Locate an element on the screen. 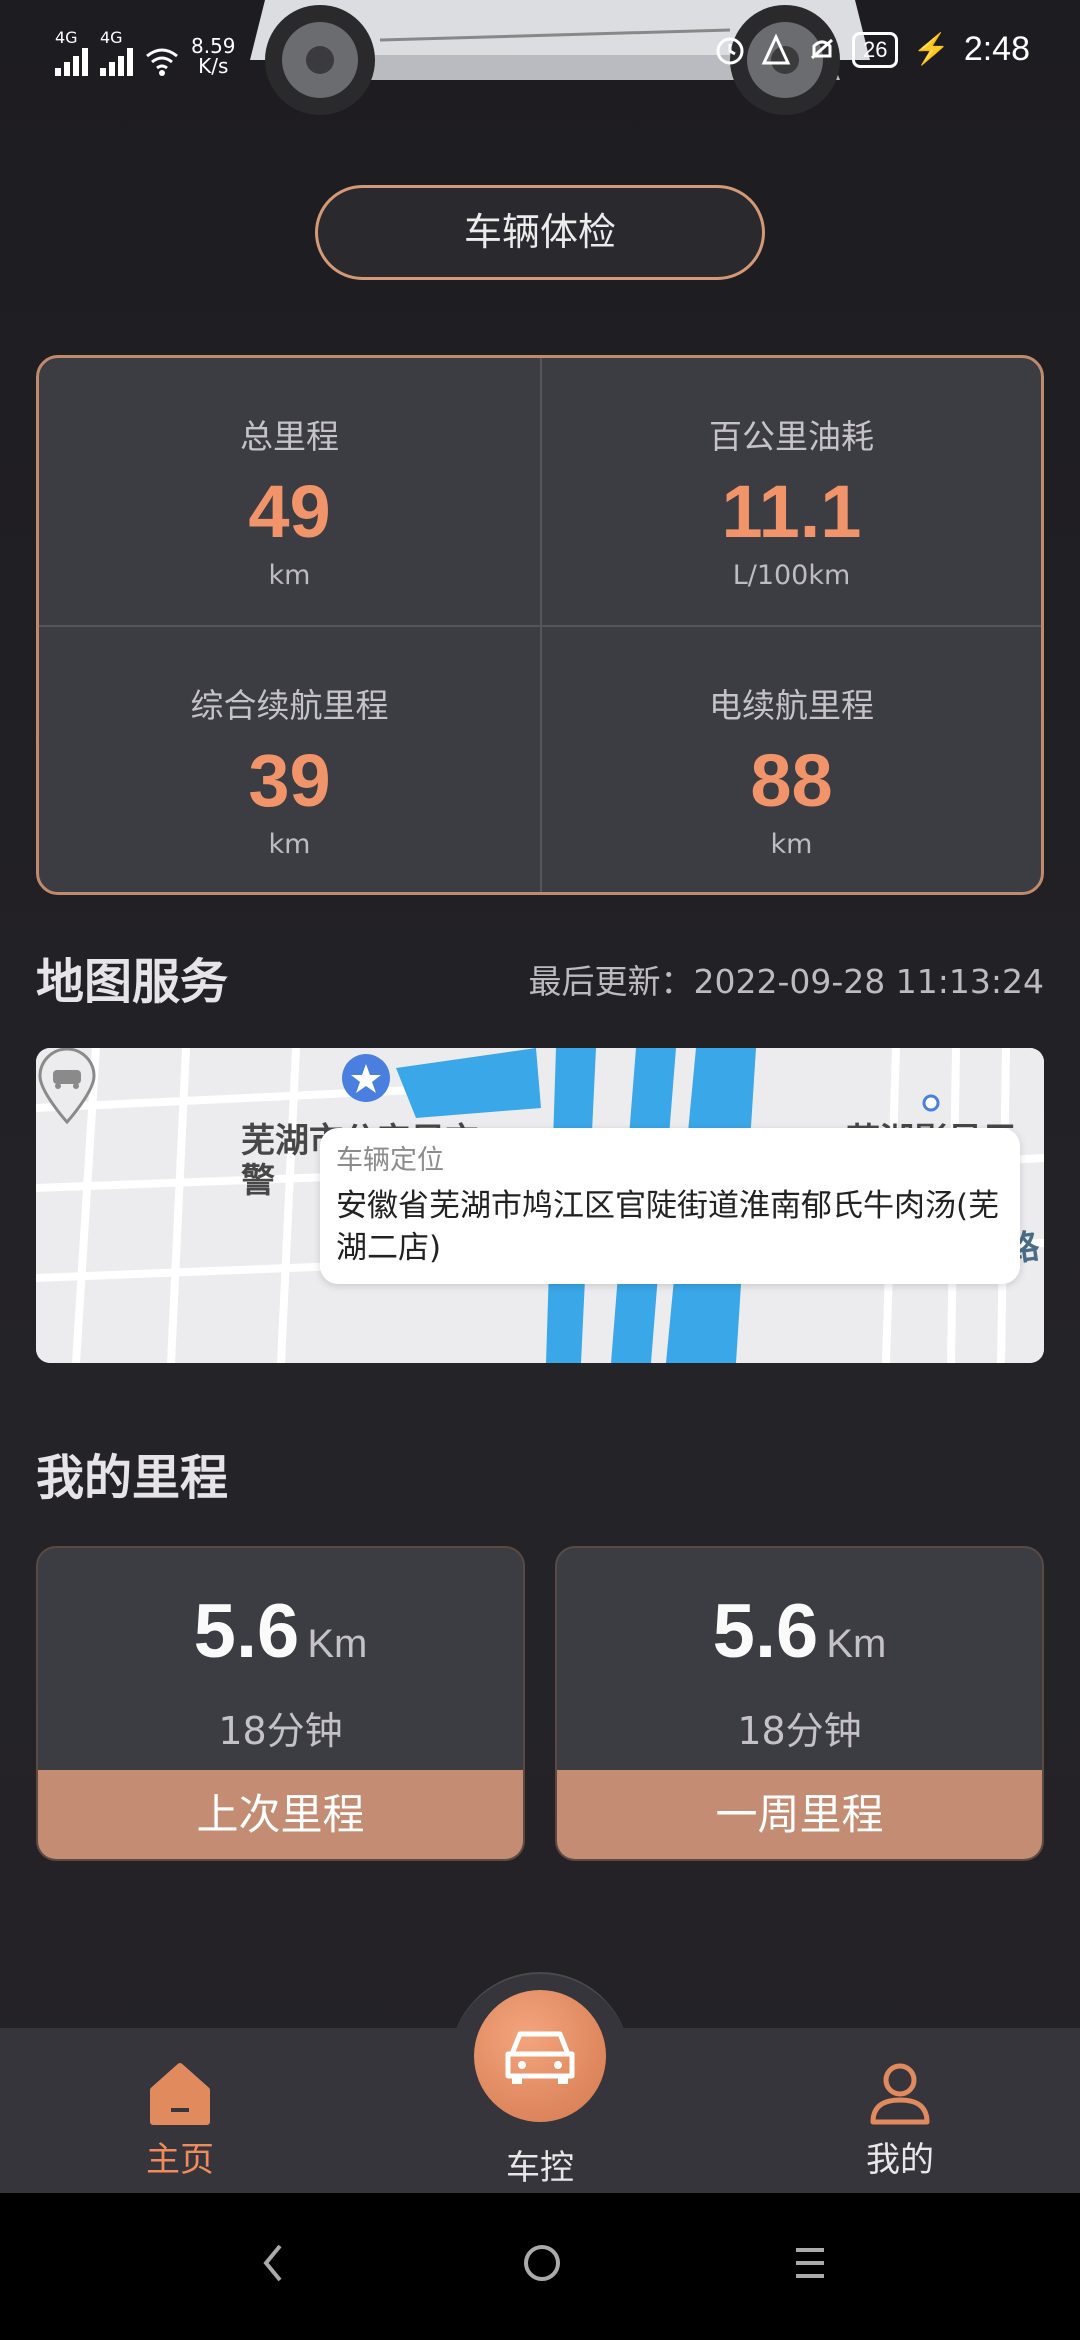 The height and width of the screenshot is (2340, 1080). weekly-mileage-button: 一周里程 is located at coordinates (799, 1814).